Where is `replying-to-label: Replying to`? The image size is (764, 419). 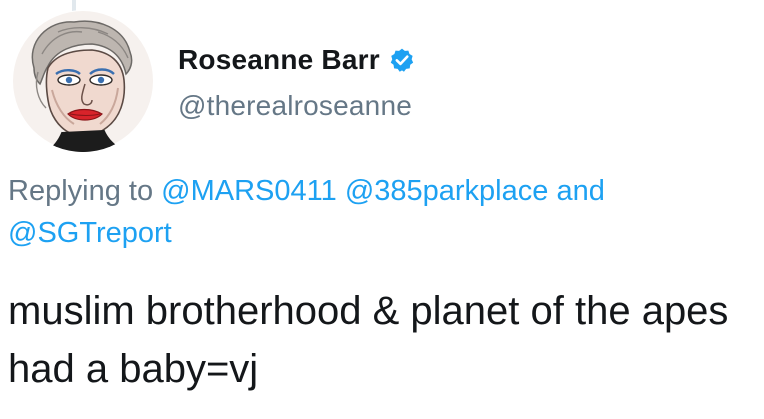
replying-to-label: Replying to is located at coordinates (81, 191).